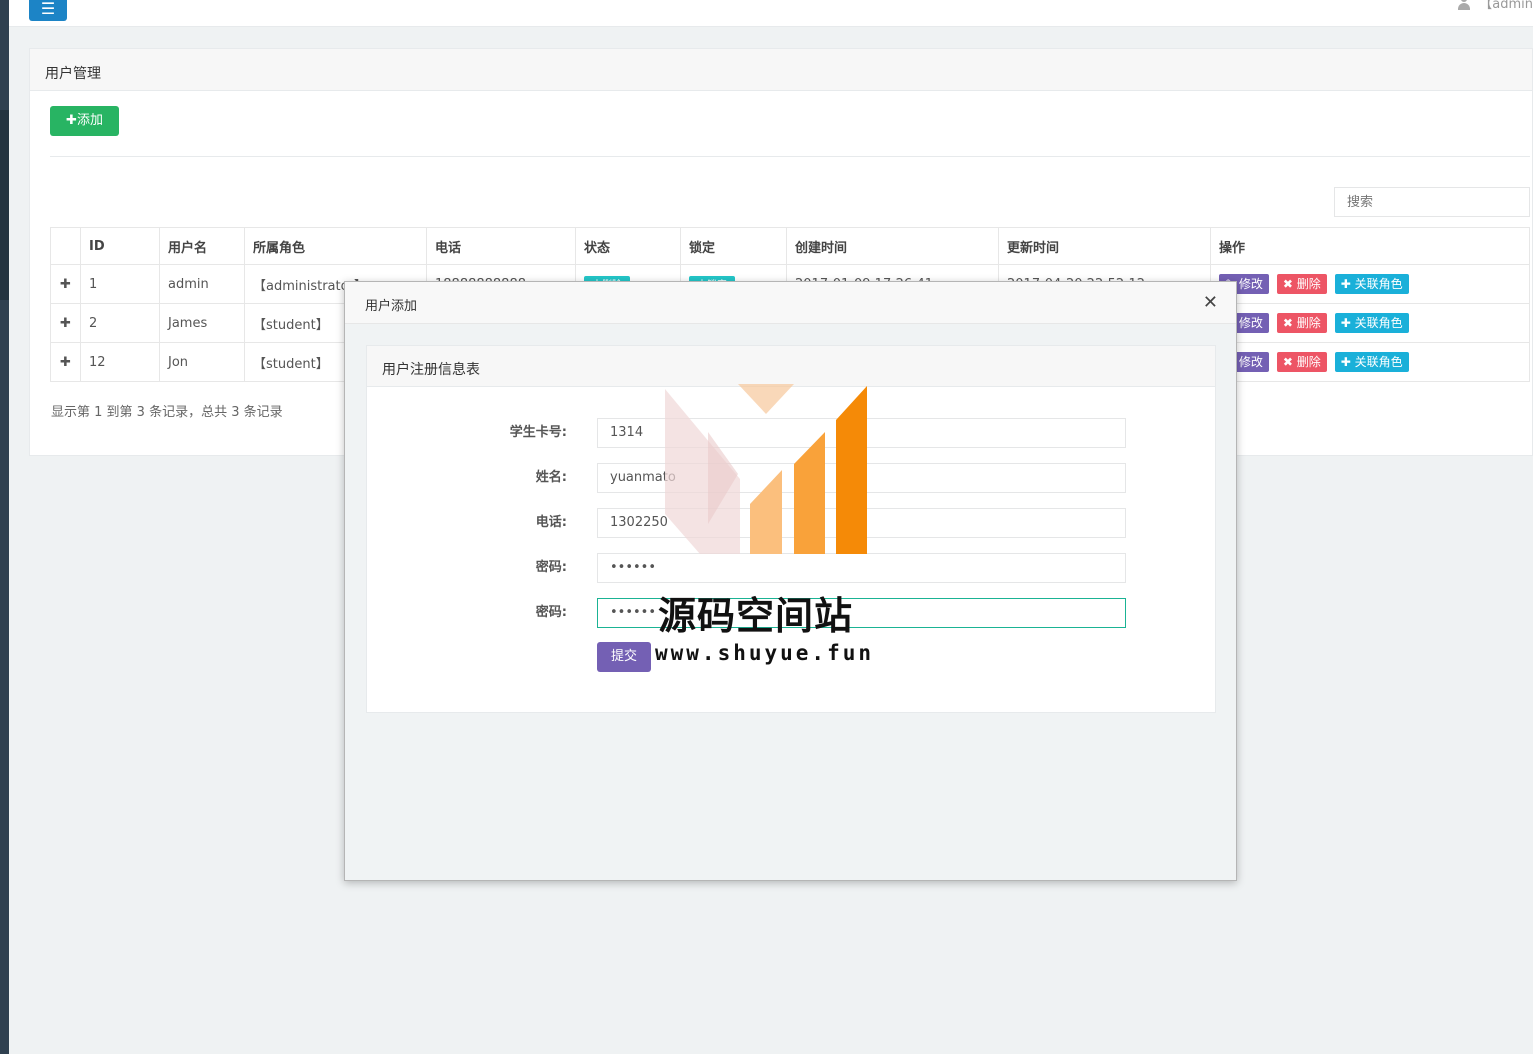  I want to click on form-row-name: 姓名: yuanmato, so click(792, 478).